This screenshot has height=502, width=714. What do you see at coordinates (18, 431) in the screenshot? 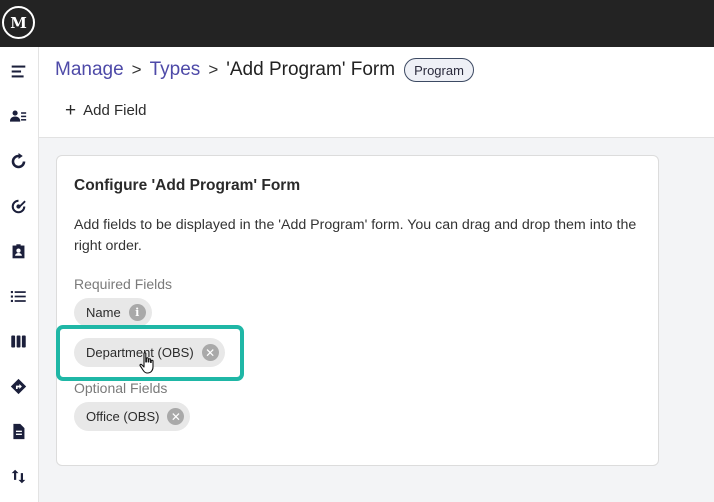
I see `document-icon` at bounding box center [18, 431].